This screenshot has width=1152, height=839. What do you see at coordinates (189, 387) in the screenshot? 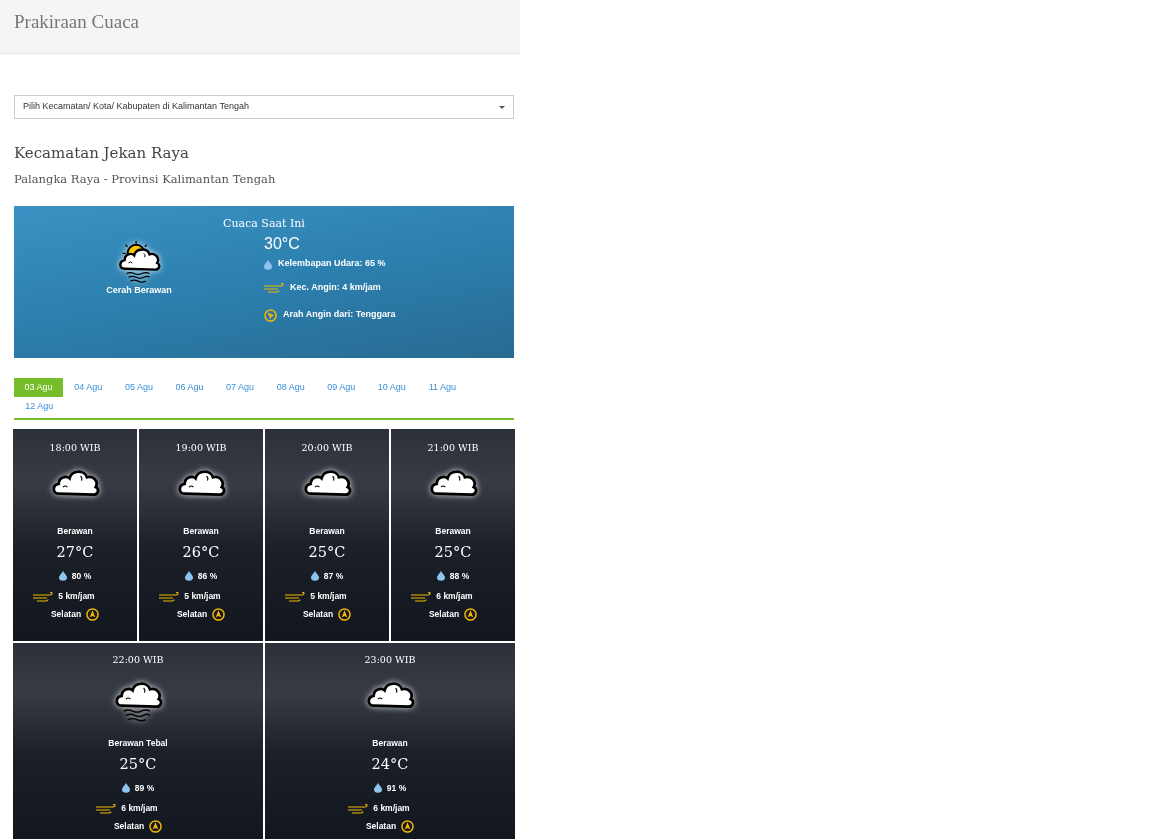
I see `date-tab: 06 Agu` at bounding box center [189, 387].